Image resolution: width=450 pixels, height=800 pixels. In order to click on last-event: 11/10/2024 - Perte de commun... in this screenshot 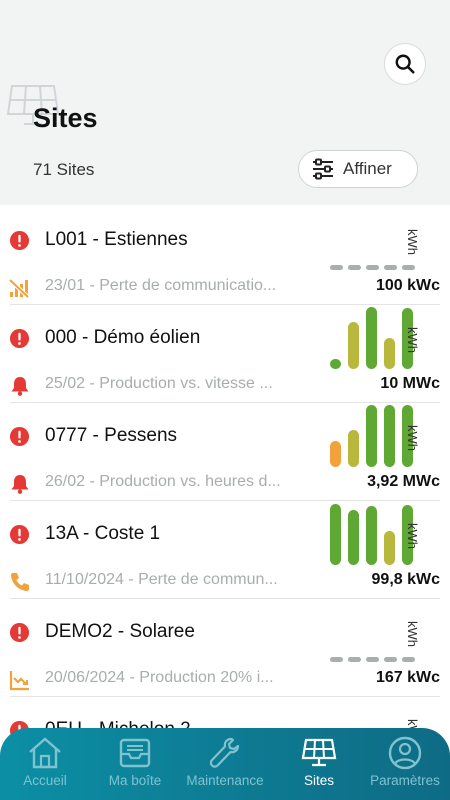, I will do `click(161, 579)`.